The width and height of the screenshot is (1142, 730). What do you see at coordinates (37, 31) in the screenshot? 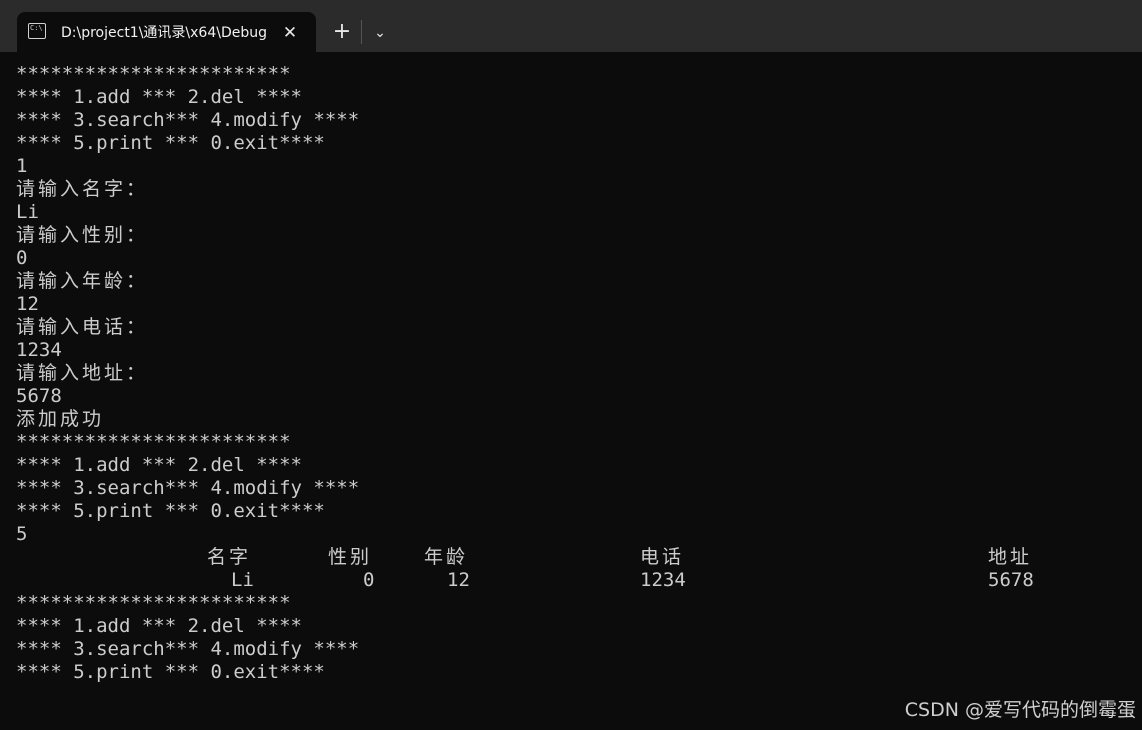
I see `console-icon` at bounding box center [37, 31].